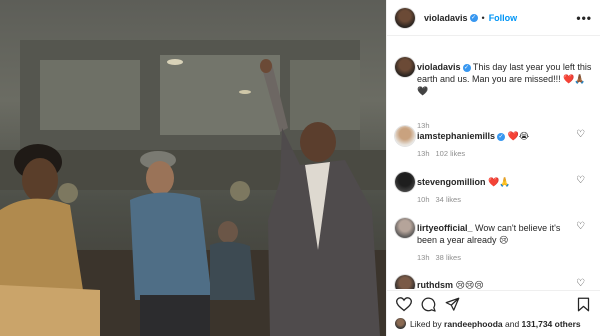 The image size is (600, 336). What do you see at coordinates (487, 284) in the screenshot?
I see `comment-body: ruthdsm 😢😢😢` at bounding box center [487, 284].